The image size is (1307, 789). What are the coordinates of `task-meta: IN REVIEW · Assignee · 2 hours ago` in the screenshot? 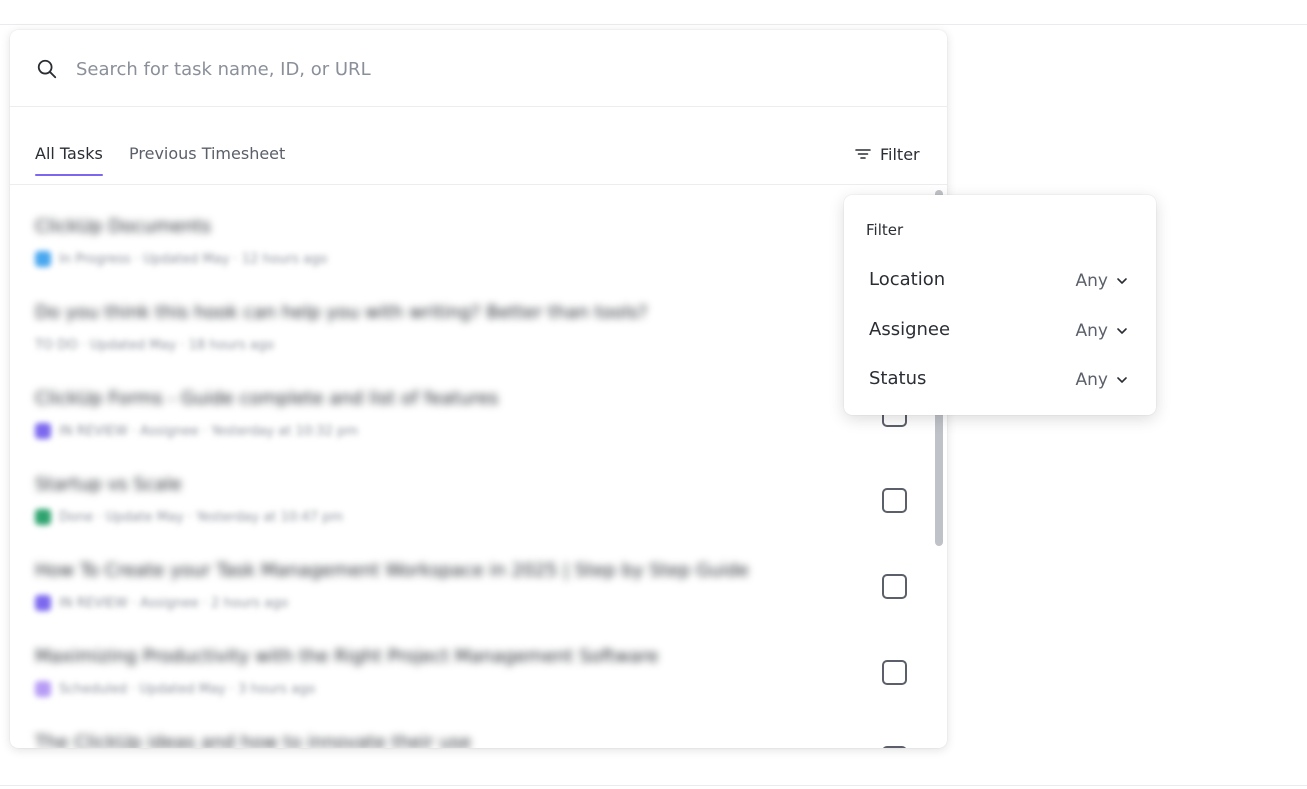 It's located at (161, 603).